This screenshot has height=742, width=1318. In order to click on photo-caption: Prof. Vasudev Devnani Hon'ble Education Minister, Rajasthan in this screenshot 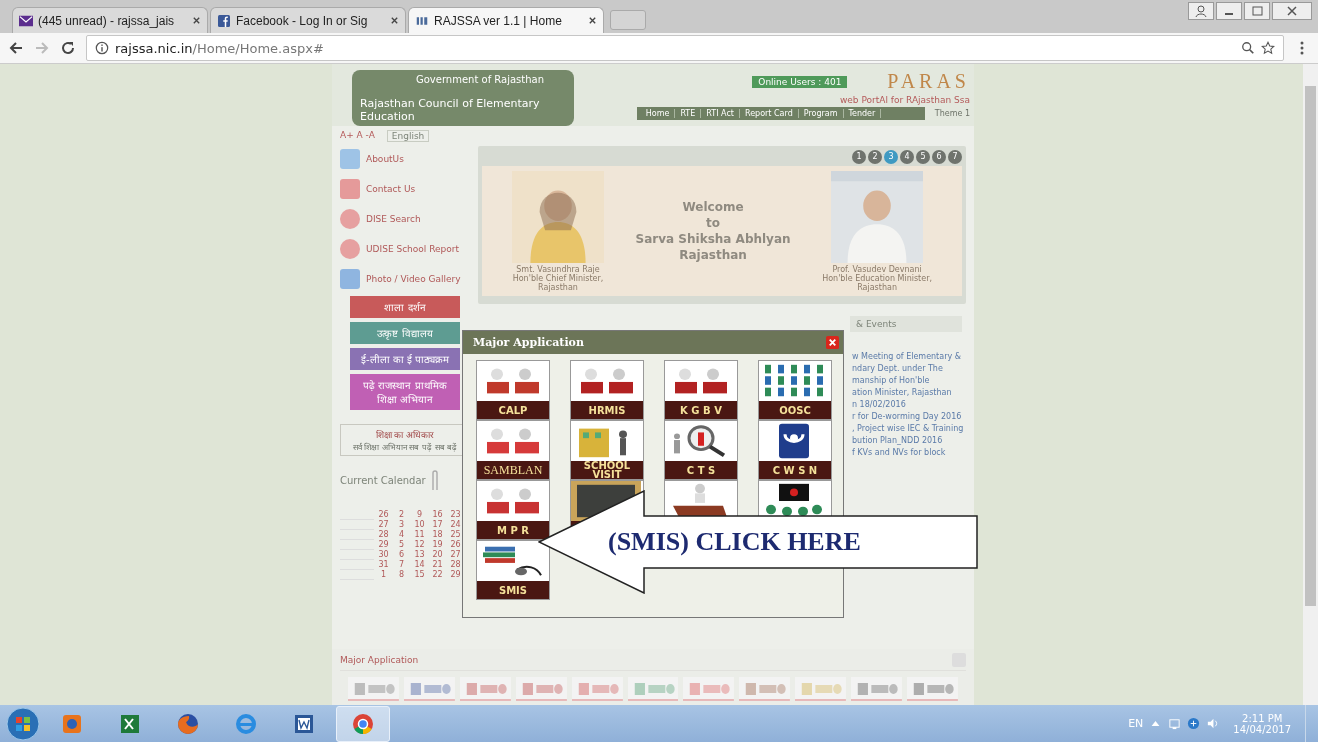, I will do `click(877, 278)`.